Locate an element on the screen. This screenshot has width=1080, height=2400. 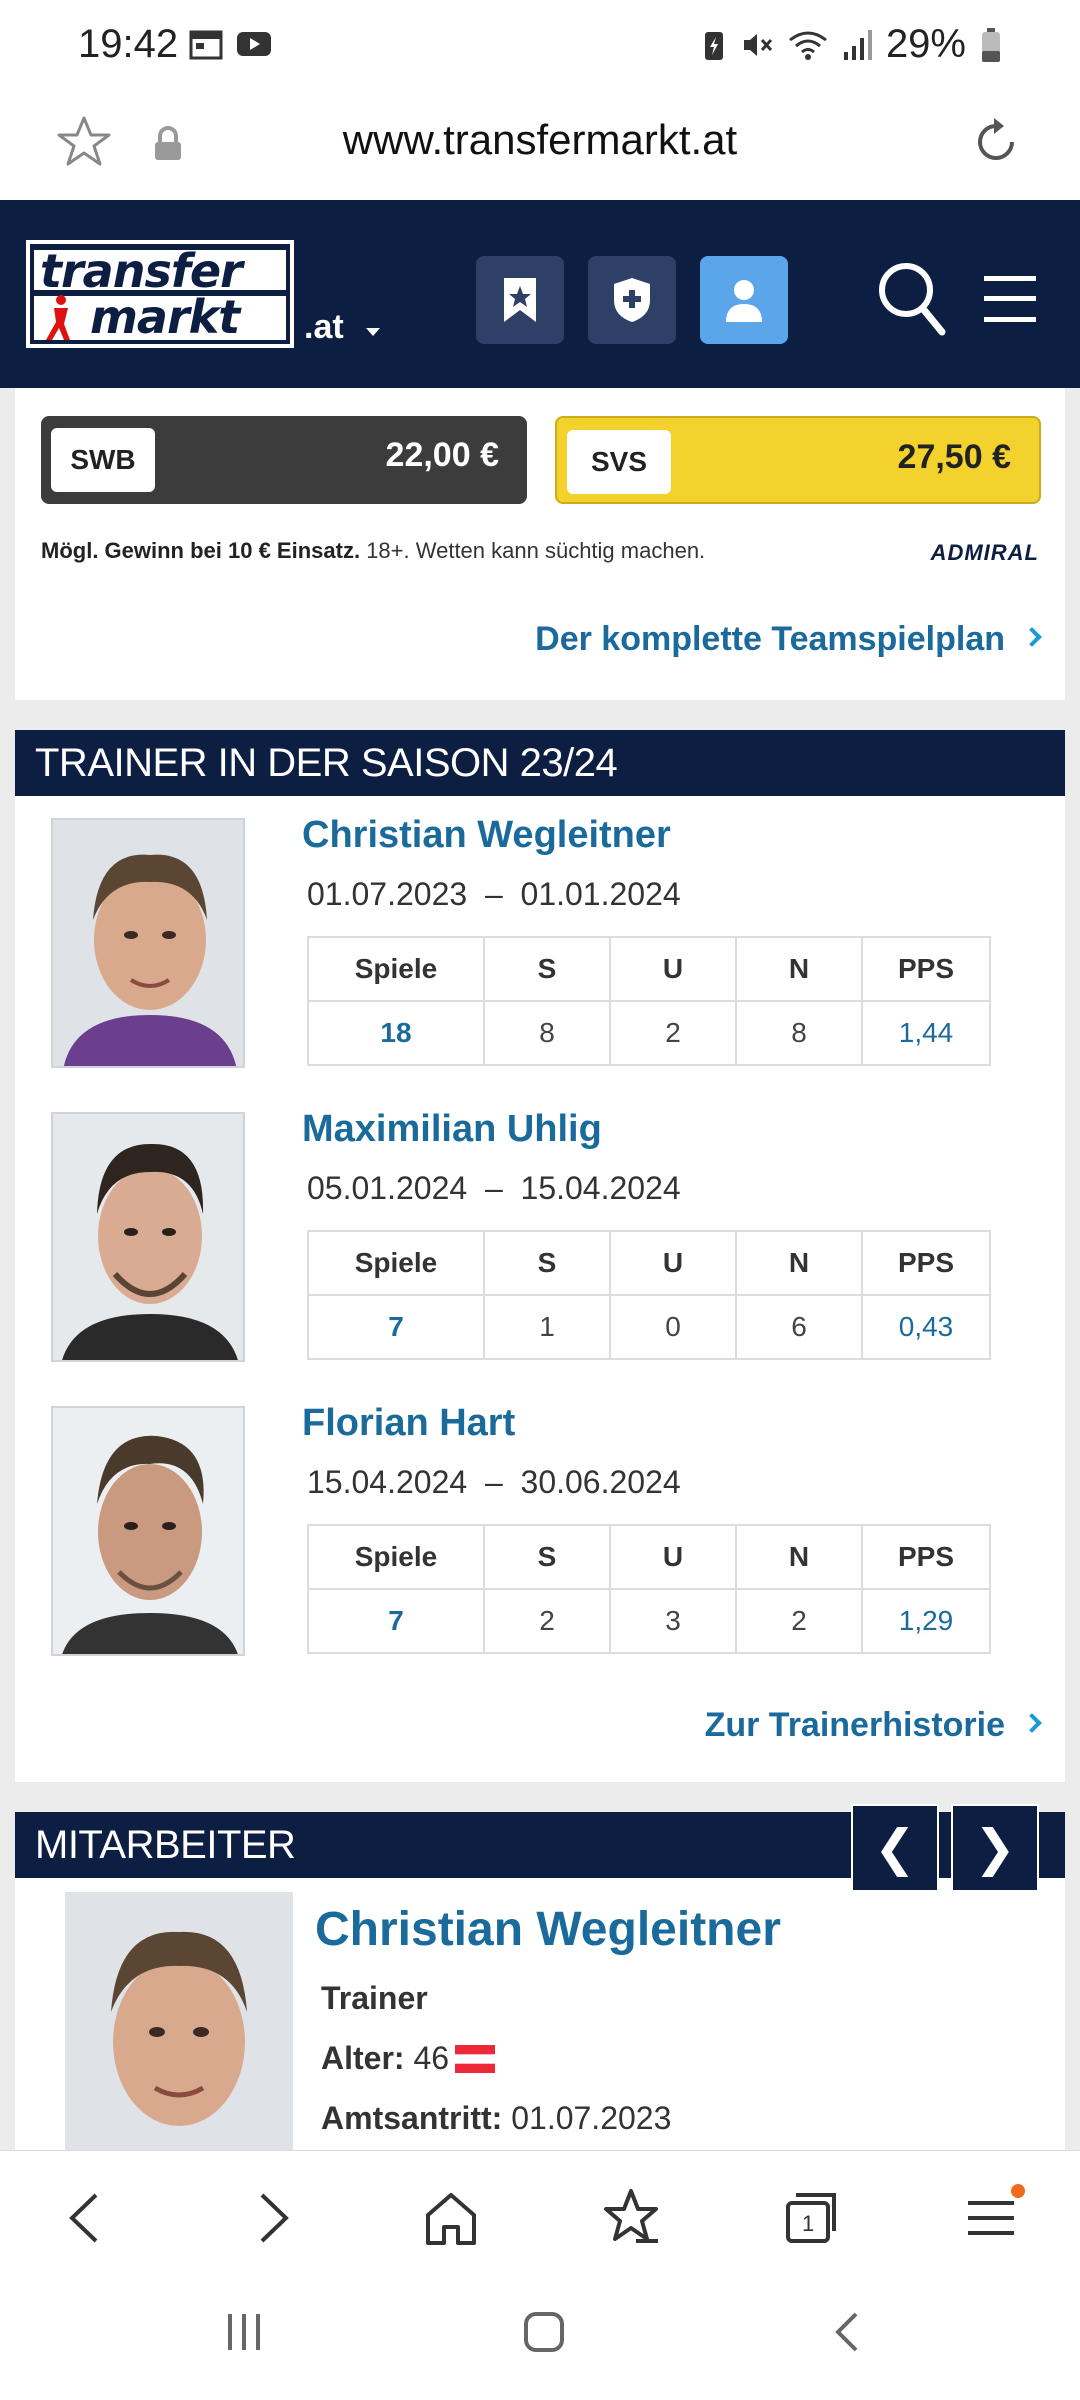
odds-team1-value: 22,00 € is located at coordinates (442, 455).